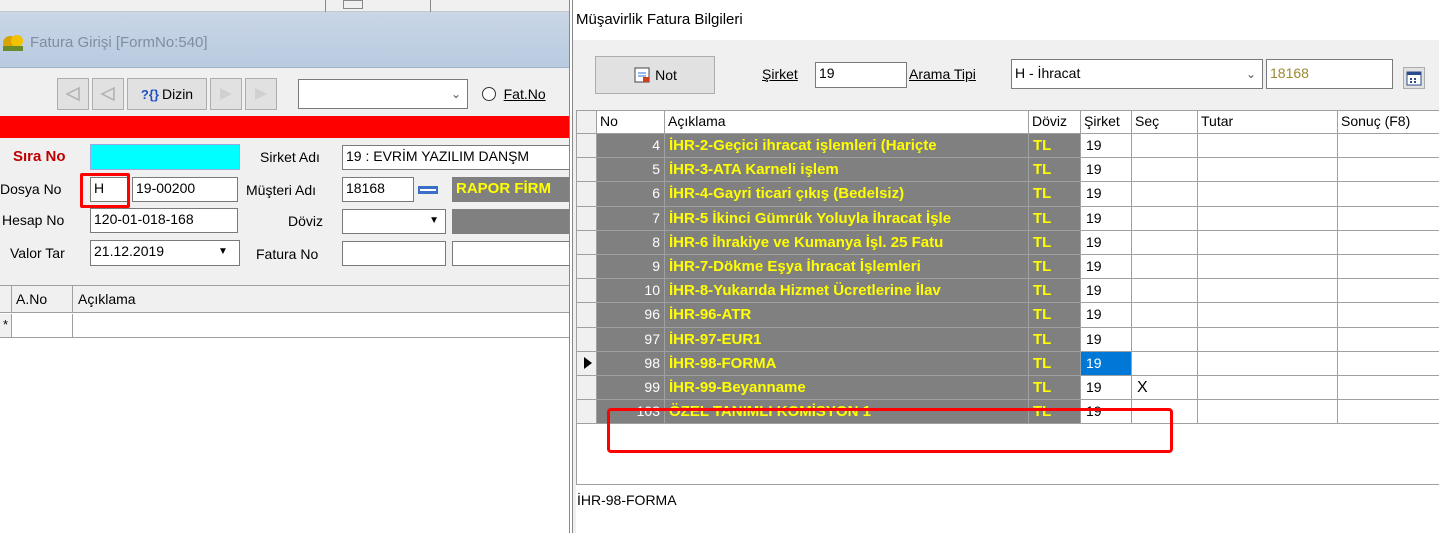  I want to click on red-status-band, so click(285, 127).